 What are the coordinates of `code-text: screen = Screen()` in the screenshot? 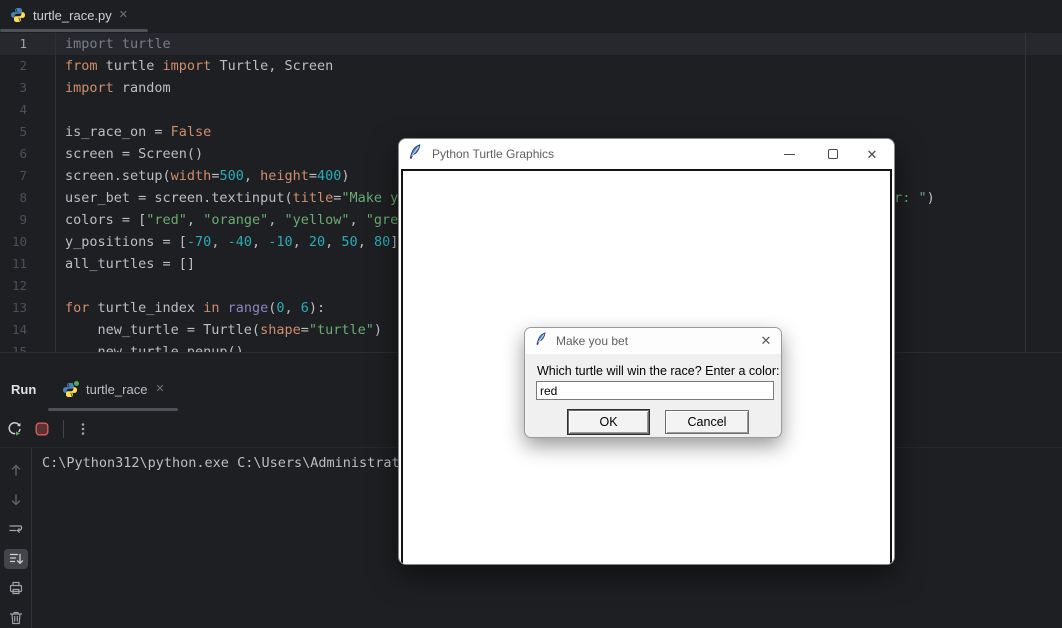 It's located at (129, 154).